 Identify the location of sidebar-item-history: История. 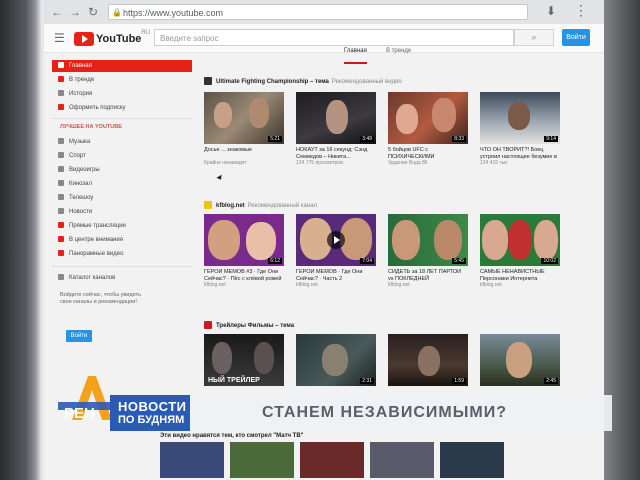
(122, 94).